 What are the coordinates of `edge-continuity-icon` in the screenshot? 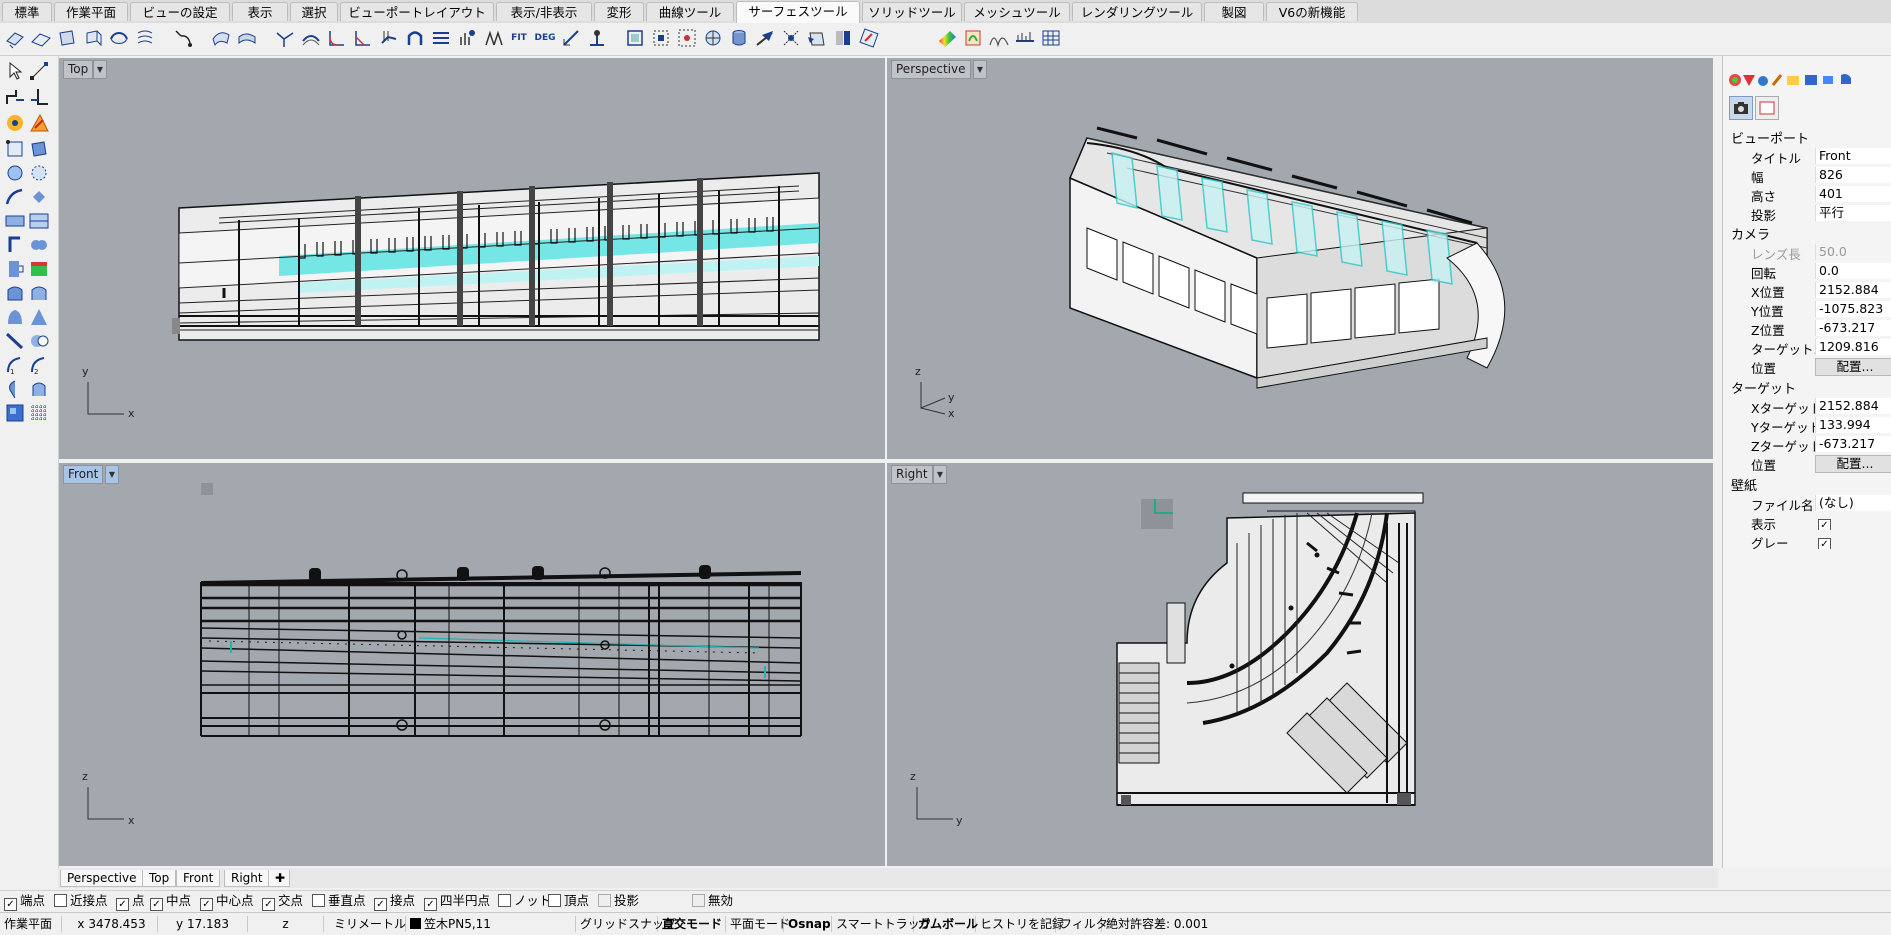 It's located at (1025, 38).